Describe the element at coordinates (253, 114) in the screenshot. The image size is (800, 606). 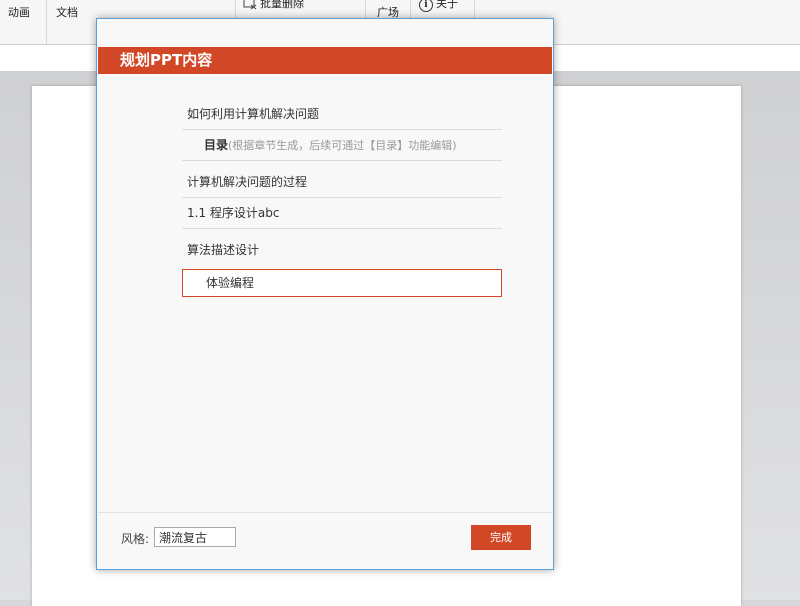
I see `outline-item-text: 如何利用计算机解决问题` at that location.